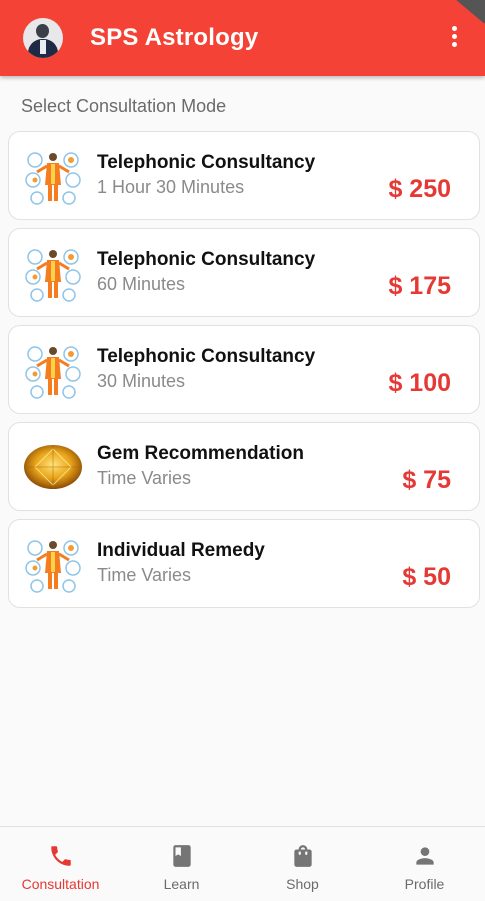 The width and height of the screenshot is (485, 901). Describe the element at coordinates (419, 383) in the screenshot. I see `service-price: $ 100` at that location.